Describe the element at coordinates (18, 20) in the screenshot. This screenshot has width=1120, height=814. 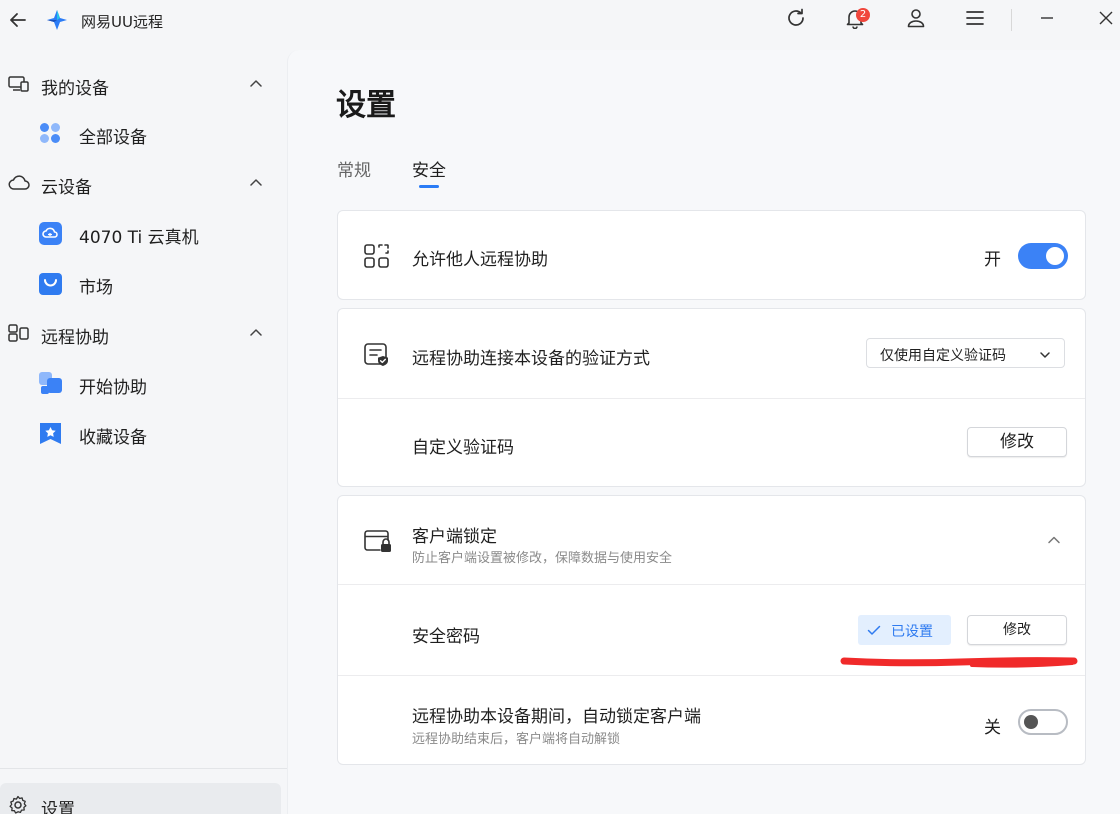
I see `back-arrow-icon` at that location.